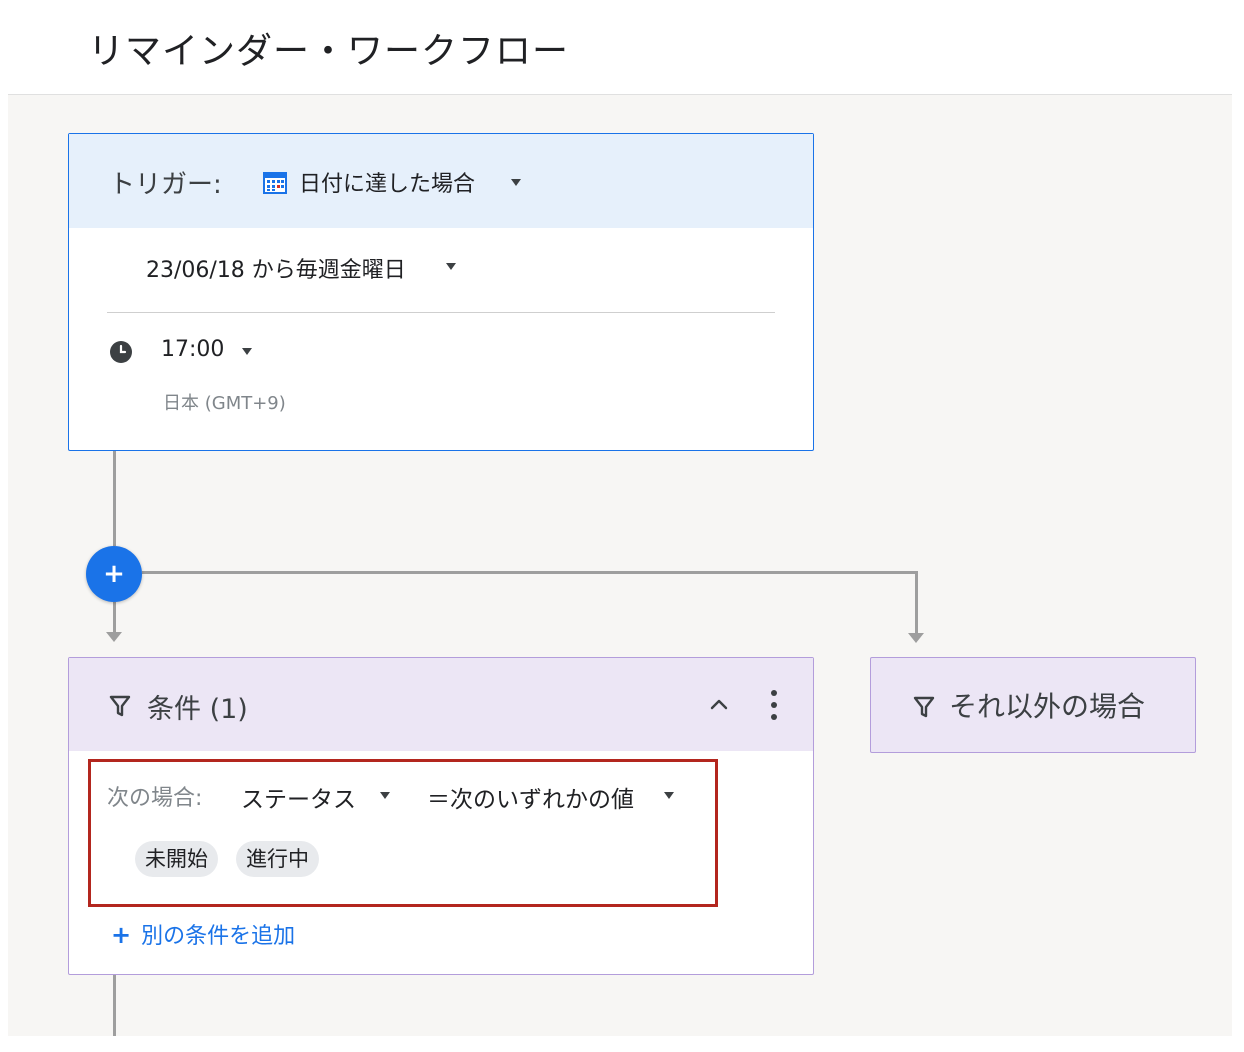 This screenshot has height=1052, width=1244. I want to click on arrow-to-else, so click(916, 638).